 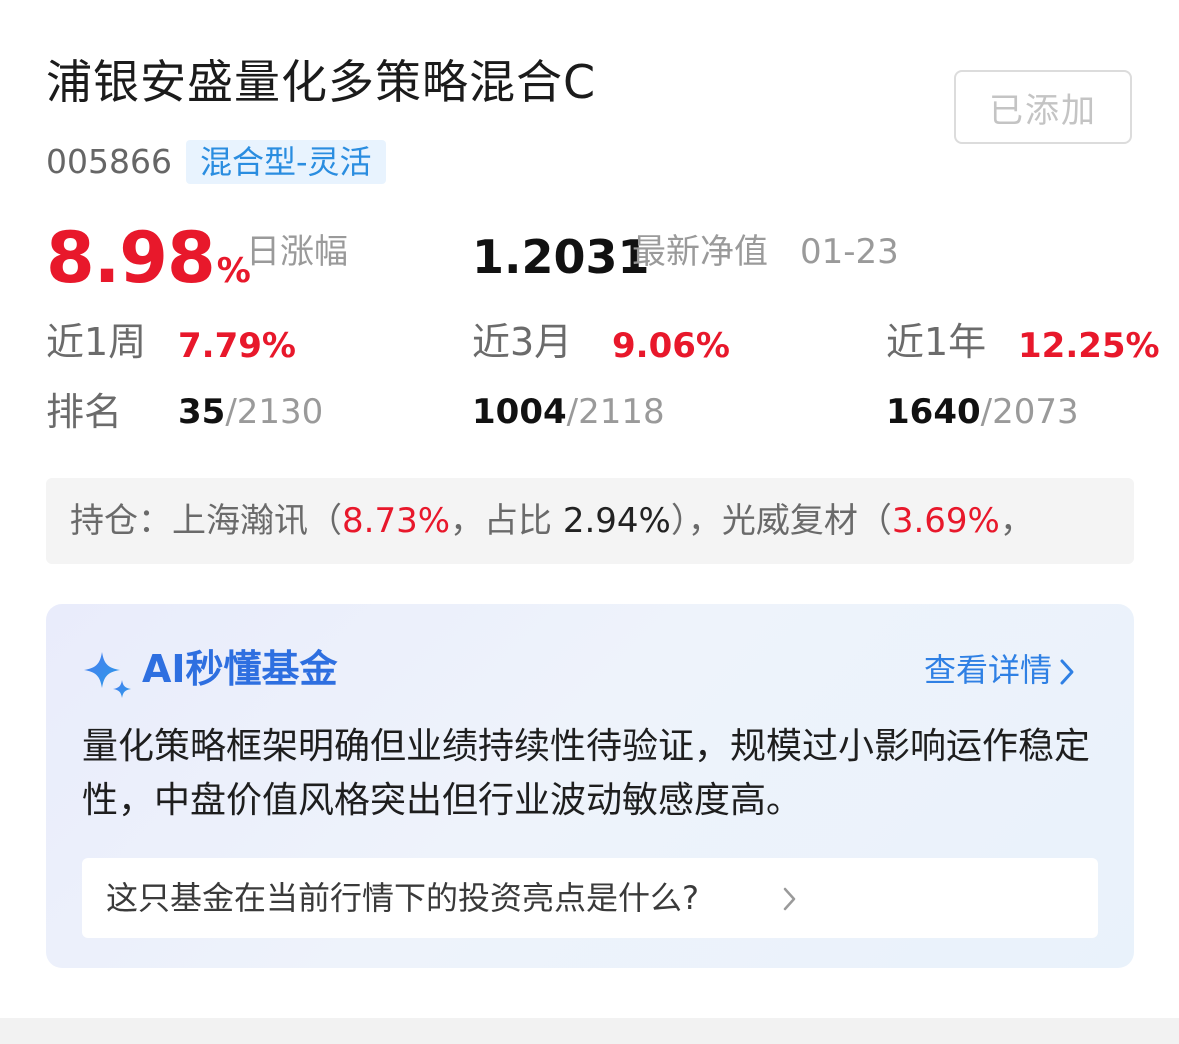 I want to click on holding-2-open: （, so click(x=874, y=521).